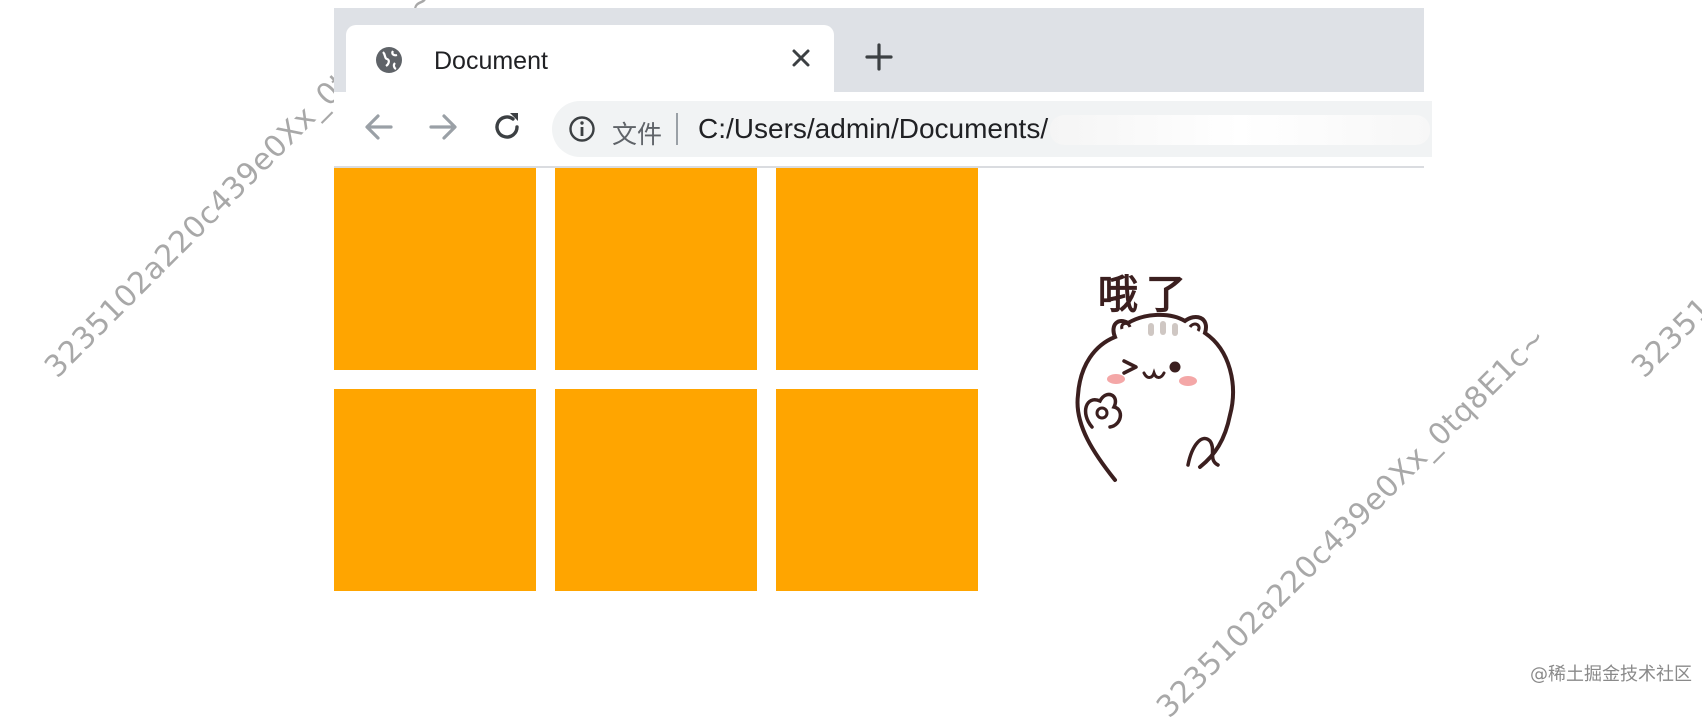  Describe the element at coordinates (379, 127) in the screenshot. I see `arrow-left-icon` at that location.